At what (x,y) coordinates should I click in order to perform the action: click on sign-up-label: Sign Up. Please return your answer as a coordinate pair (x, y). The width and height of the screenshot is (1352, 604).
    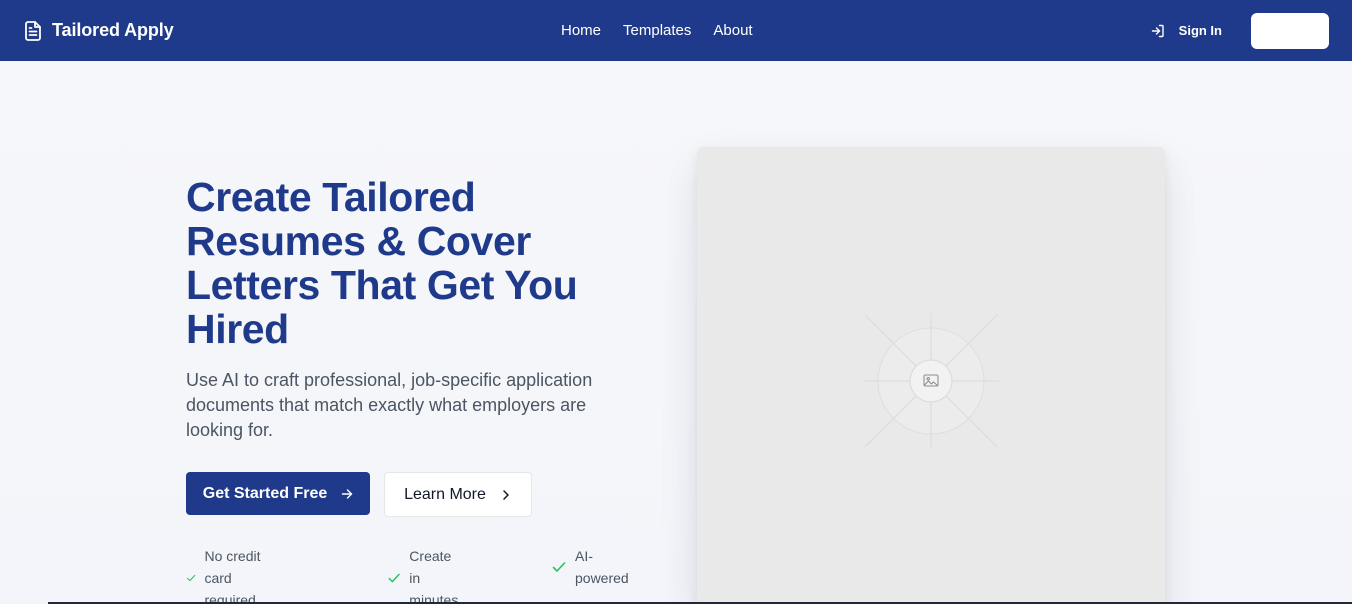
    Looking at the image, I should click on (1290, 30).